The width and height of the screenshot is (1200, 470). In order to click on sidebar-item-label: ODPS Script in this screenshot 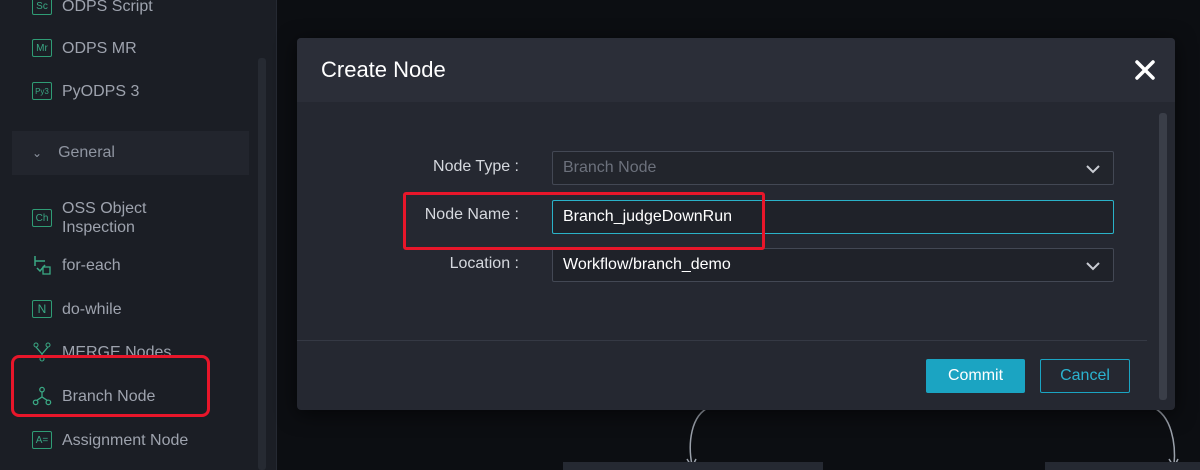, I will do `click(107, 7)`.